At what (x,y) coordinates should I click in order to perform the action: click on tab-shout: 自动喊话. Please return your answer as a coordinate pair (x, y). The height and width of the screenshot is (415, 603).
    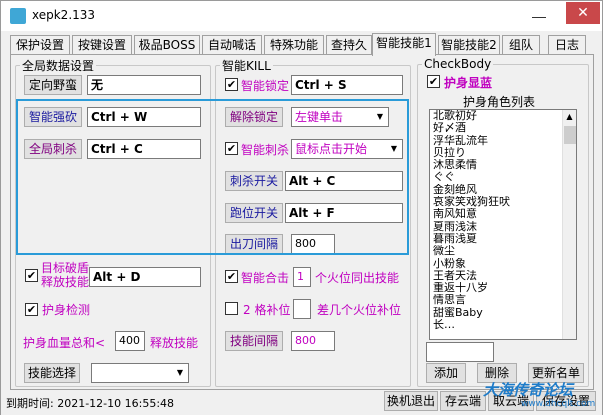
    Looking at the image, I should click on (232, 45).